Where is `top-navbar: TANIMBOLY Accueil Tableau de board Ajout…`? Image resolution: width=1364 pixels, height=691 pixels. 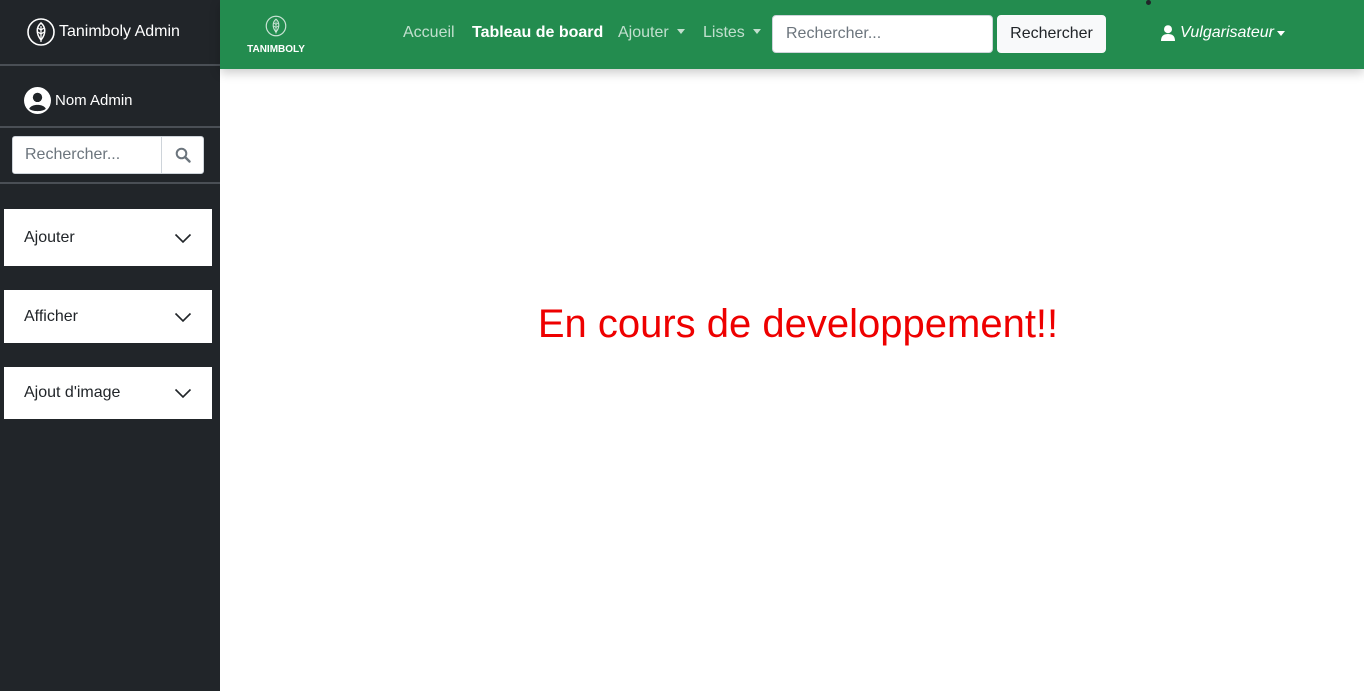
top-navbar: TANIMBOLY Accueil Tableau de board Ajout… is located at coordinates (792, 34).